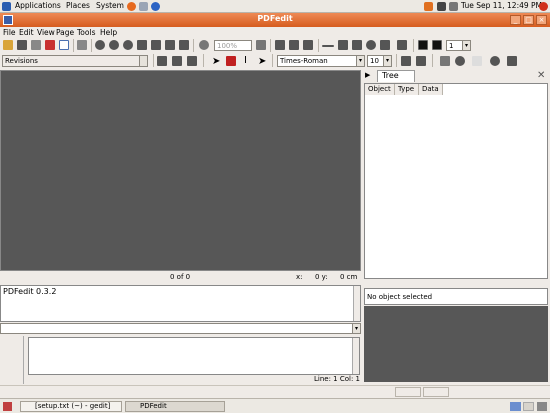 Image resolution: width=550 pixels, height=413 pixels. What do you see at coordinates (170, 45) in the screenshot?
I see `delete-page-icon` at bounding box center [170, 45].